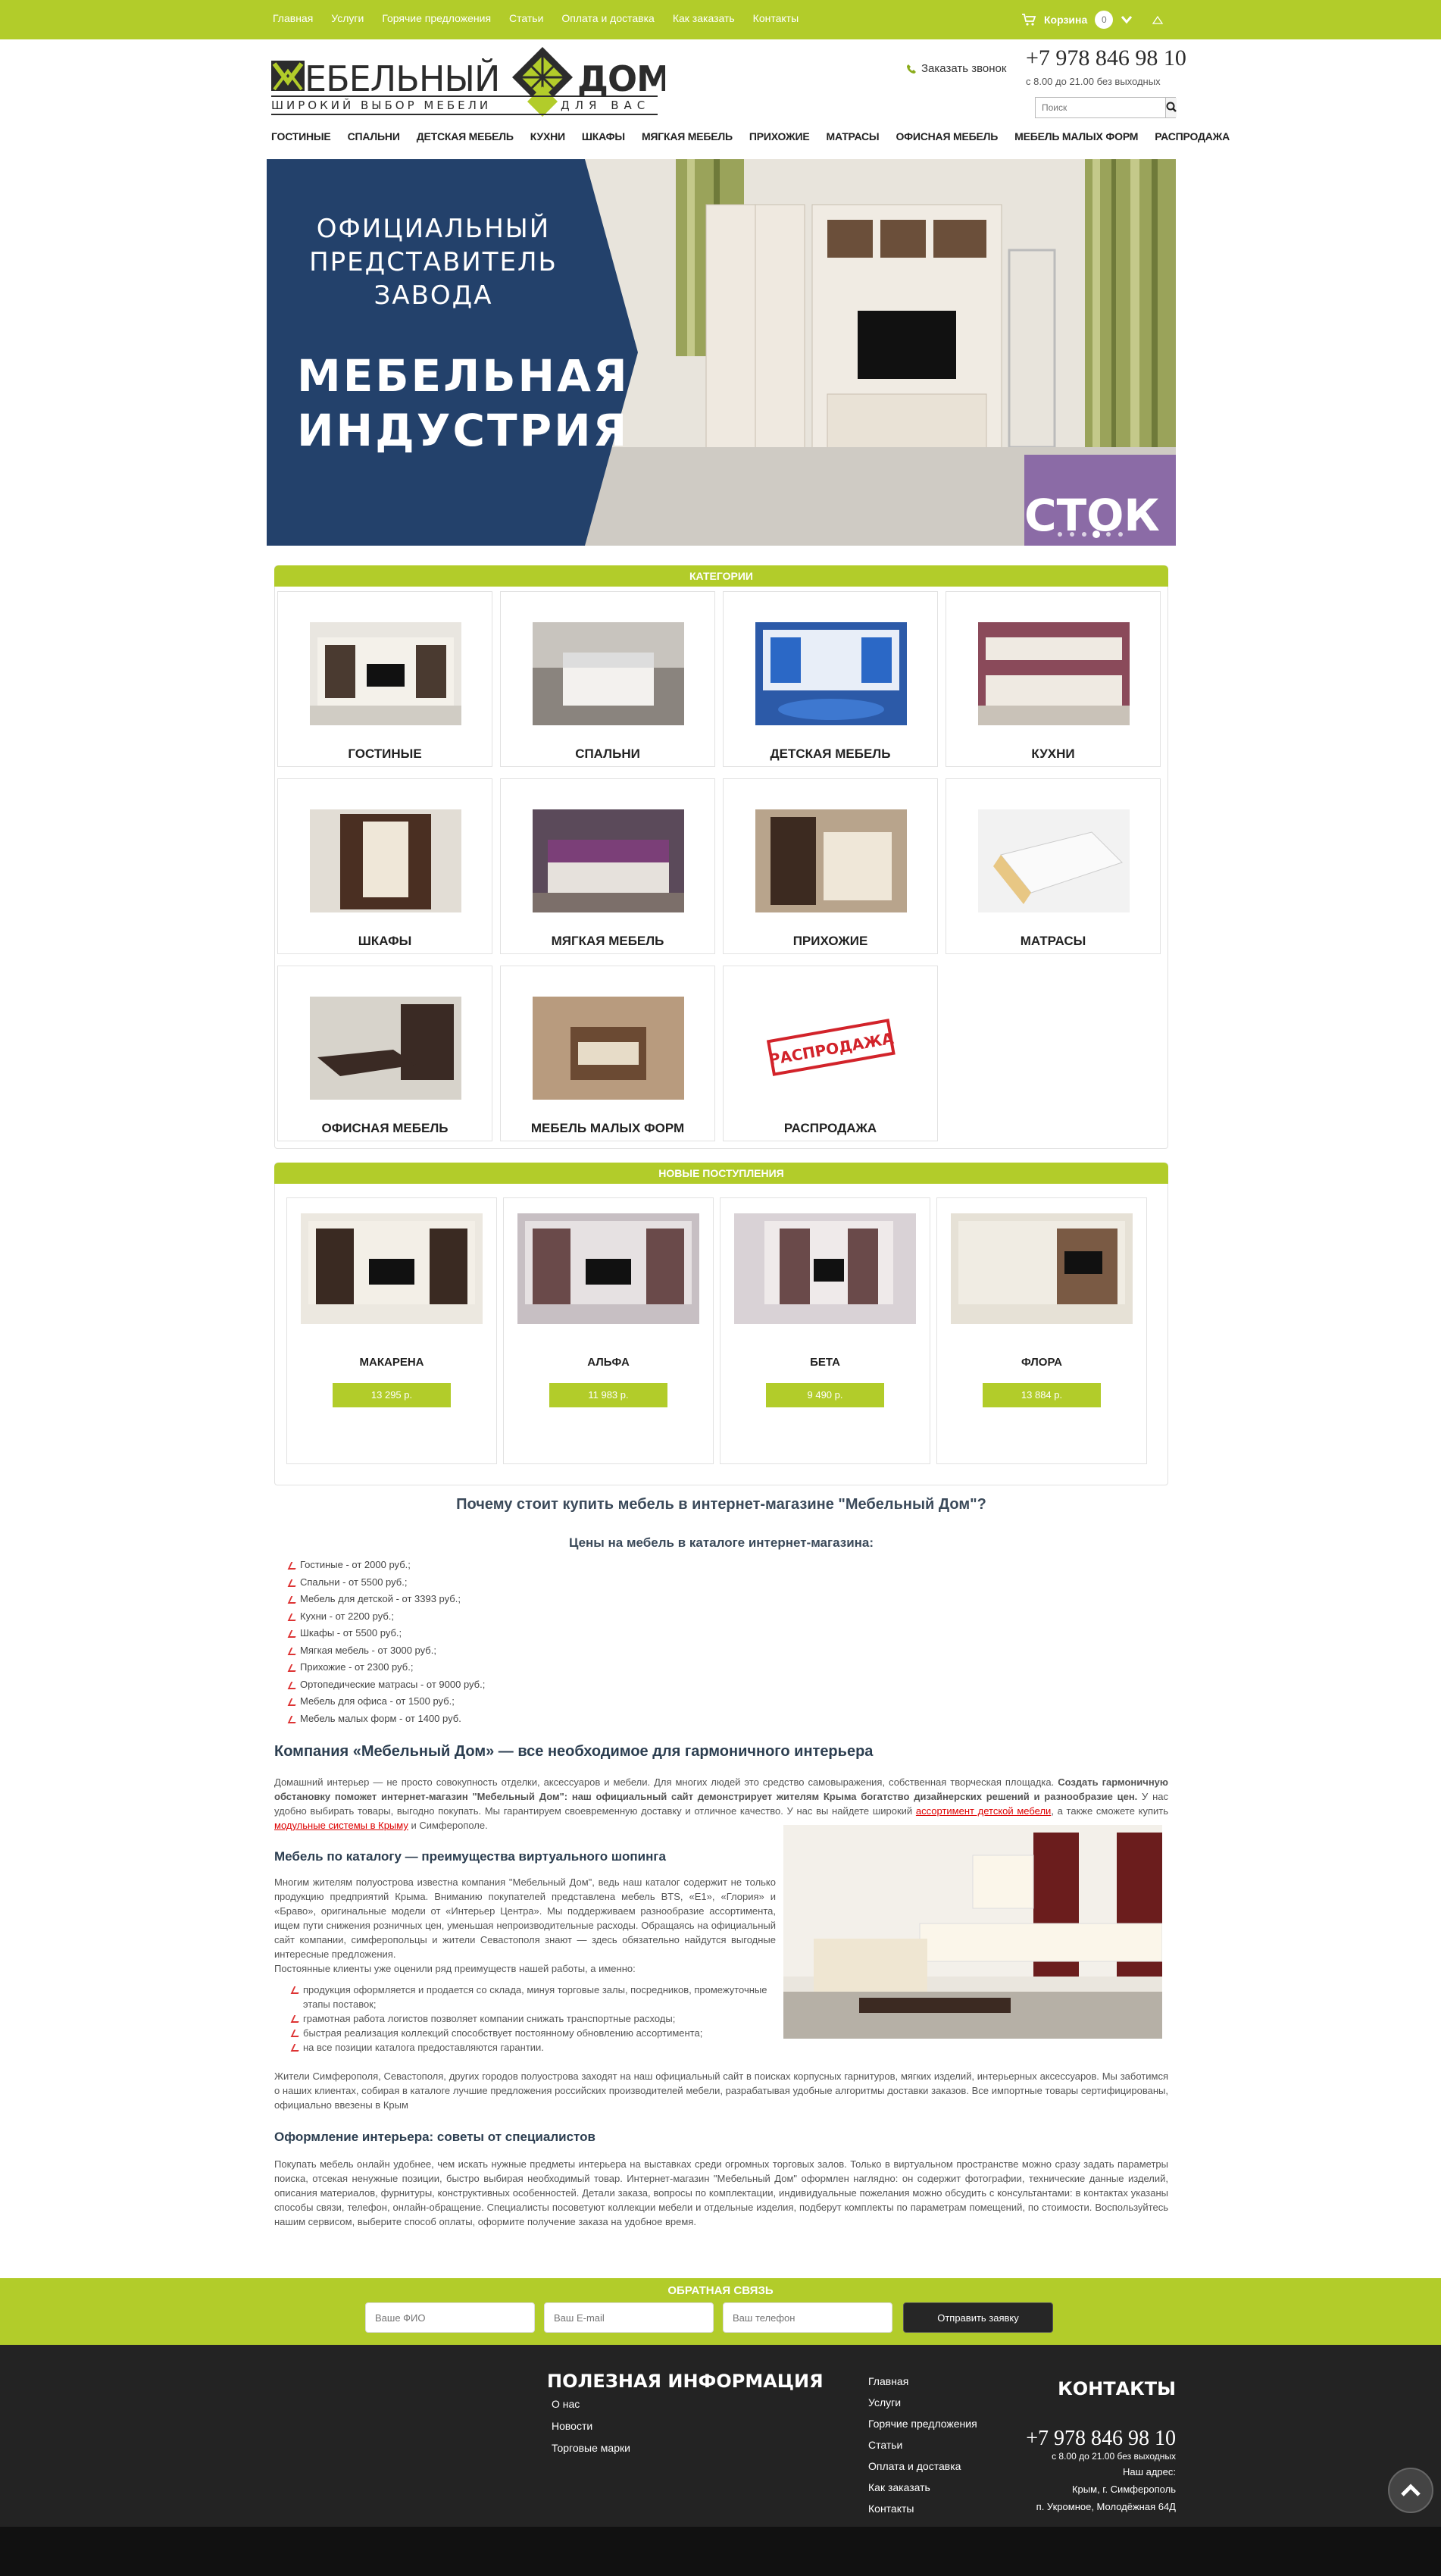 This screenshot has width=1441, height=2576. Describe the element at coordinates (807, 2317) in the screenshot. I see `phone-field` at that location.